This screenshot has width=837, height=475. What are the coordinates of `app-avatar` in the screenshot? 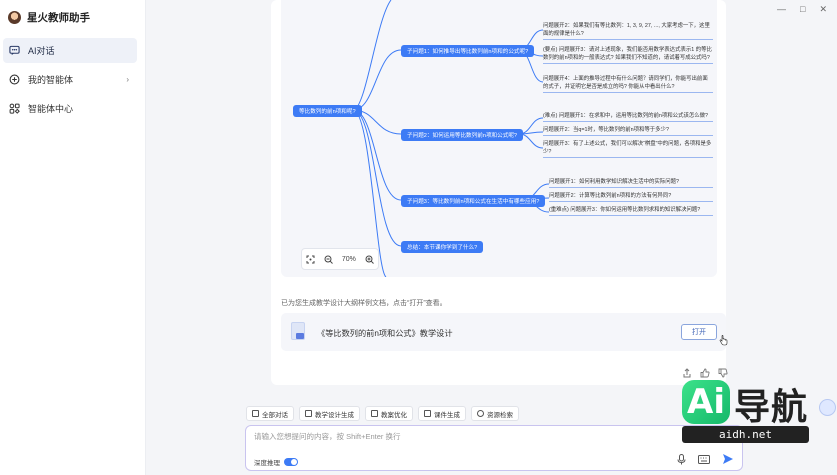 It's located at (14, 17).